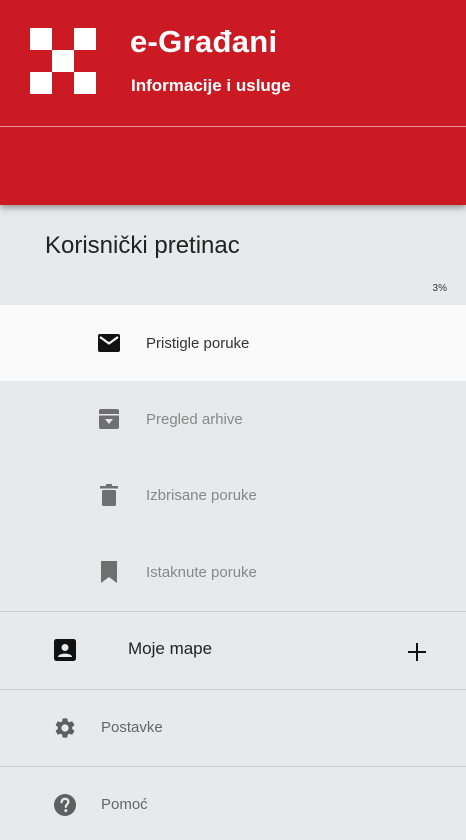 The height and width of the screenshot is (840, 466). What do you see at coordinates (132, 727) in the screenshot?
I see `settings-label: Postavke` at bounding box center [132, 727].